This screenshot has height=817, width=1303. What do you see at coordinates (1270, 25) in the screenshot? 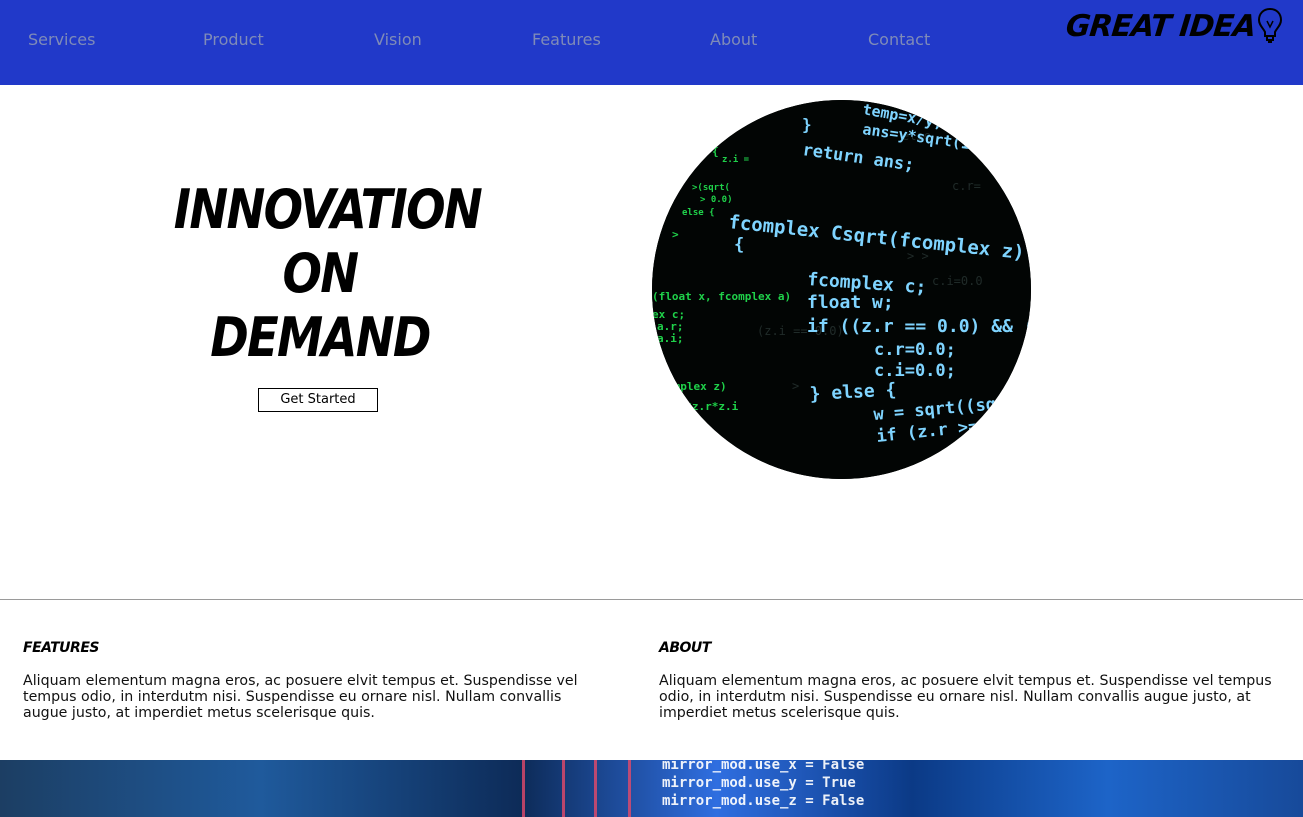
I see `lightbulb-icon` at bounding box center [1270, 25].